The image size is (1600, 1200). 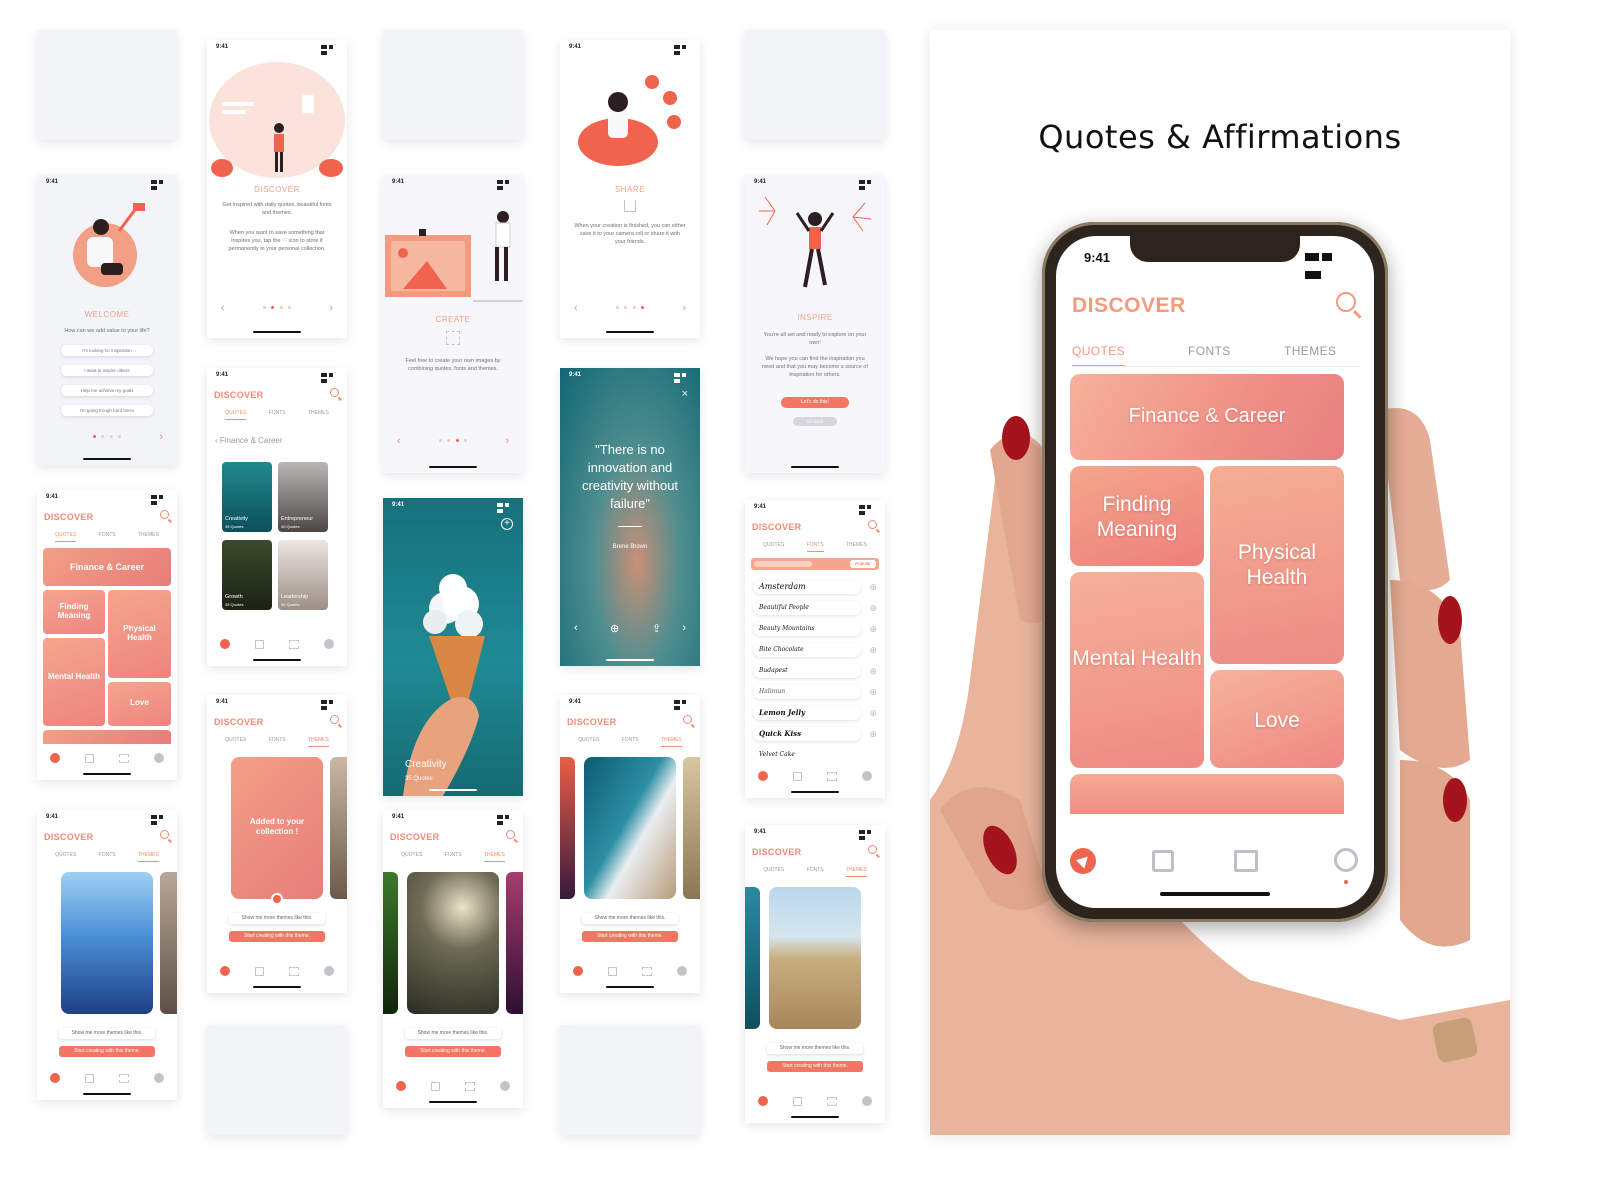 What do you see at coordinates (107, 370) in the screenshot?
I see `option-inspire-others: I want to inspire others` at bounding box center [107, 370].